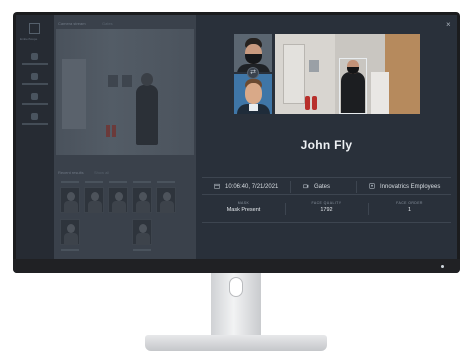 This screenshot has width=465, height=354. What do you see at coordinates (409, 210) in the screenshot?
I see `attribute-value: 1` at bounding box center [409, 210].